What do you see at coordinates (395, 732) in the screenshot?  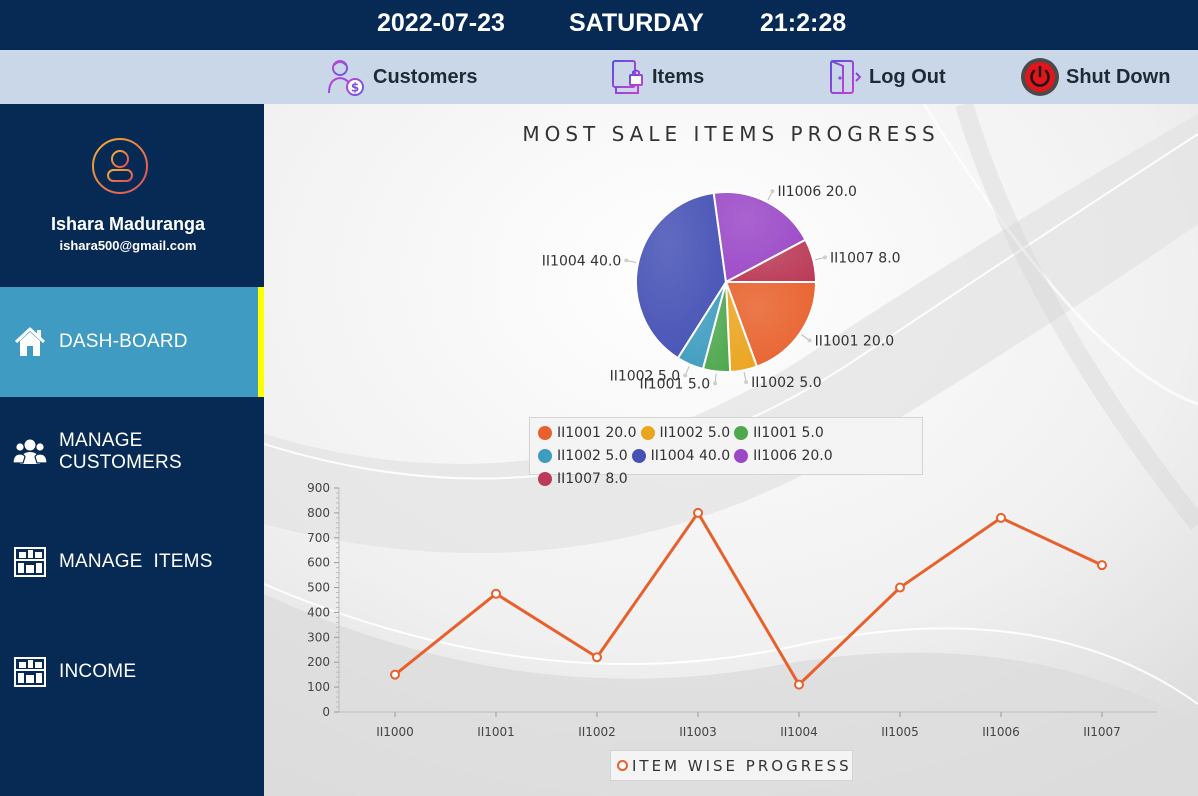 I see `x-tick-label: II1000` at bounding box center [395, 732].